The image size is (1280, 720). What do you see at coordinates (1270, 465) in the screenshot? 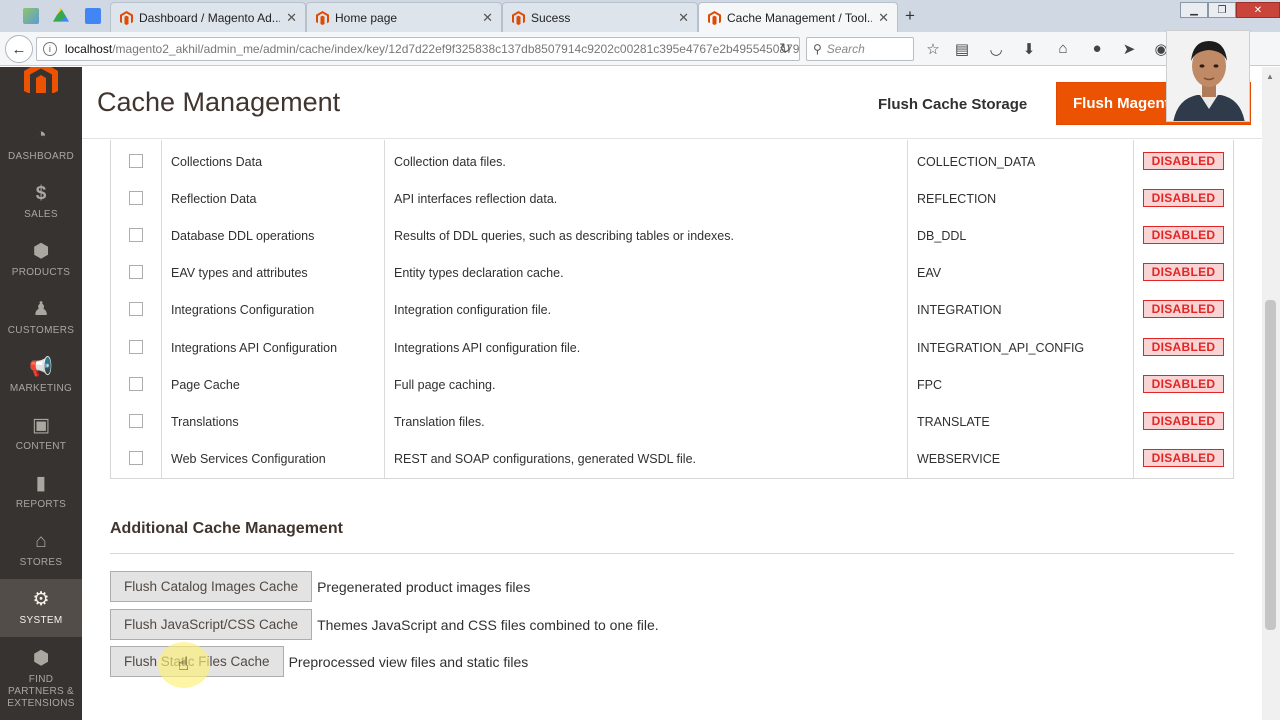
I see `scrollbar-thumb` at bounding box center [1270, 465].